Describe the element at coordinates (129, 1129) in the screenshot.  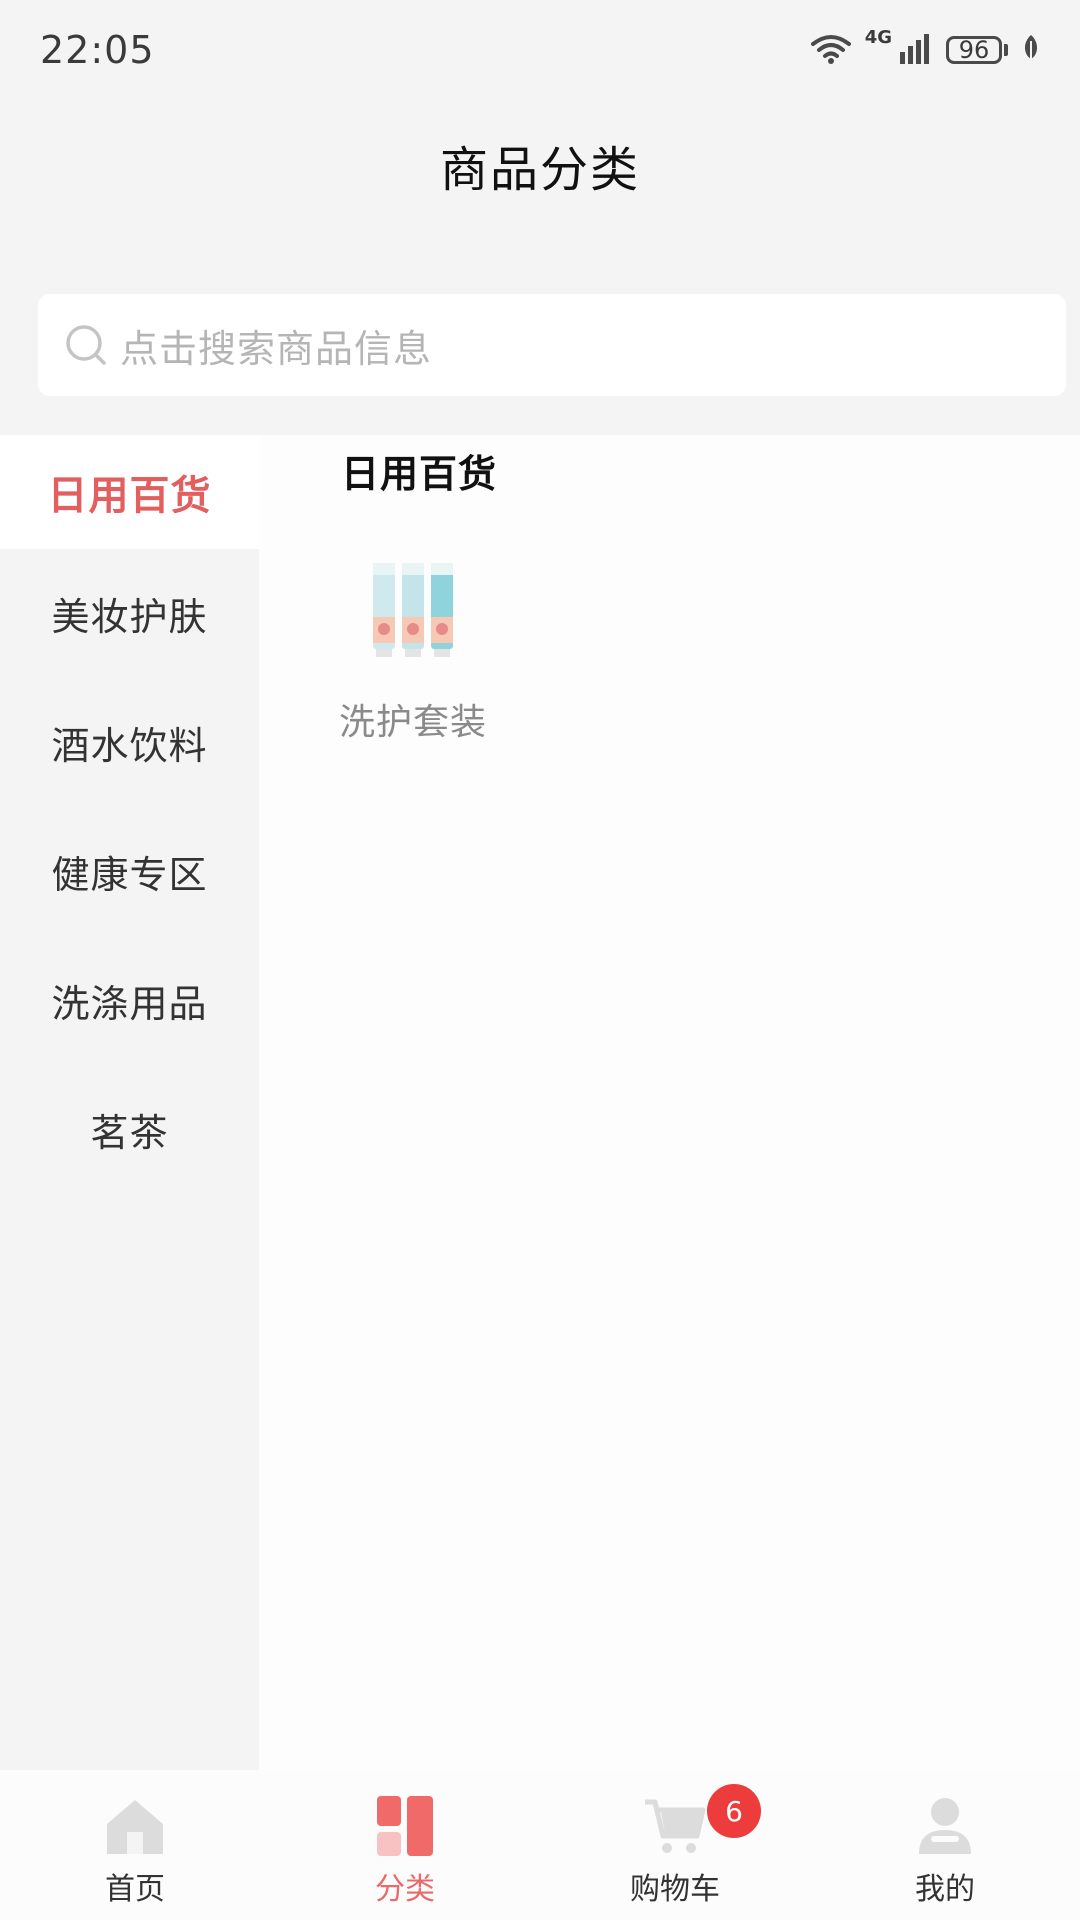
I see `sidebar-item-tea: 茗茶` at that location.